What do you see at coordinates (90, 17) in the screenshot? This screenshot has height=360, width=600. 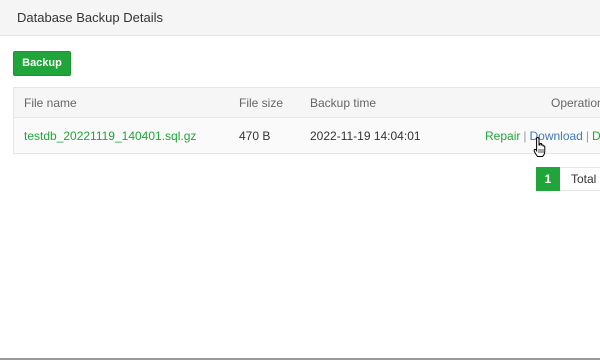 I see `dialog-title: Database Backup Details` at bounding box center [90, 17].